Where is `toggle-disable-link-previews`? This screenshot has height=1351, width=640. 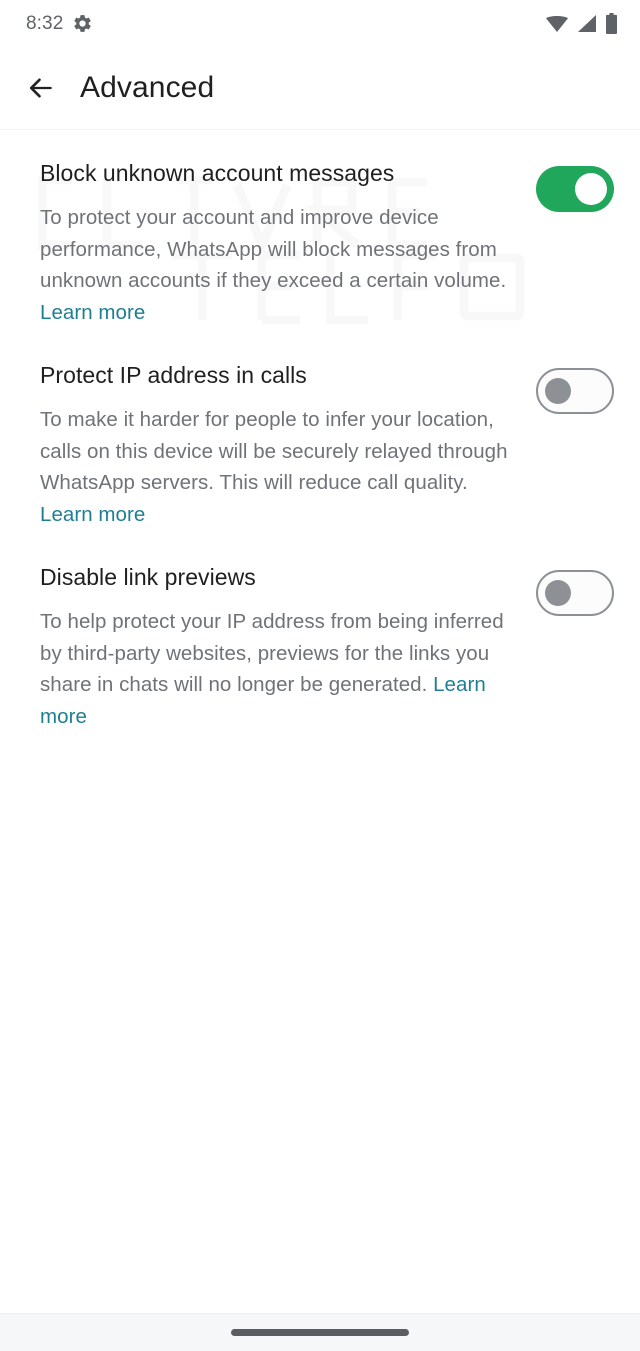 toggle-disable-link-previews is located at coordinates (575, 593).